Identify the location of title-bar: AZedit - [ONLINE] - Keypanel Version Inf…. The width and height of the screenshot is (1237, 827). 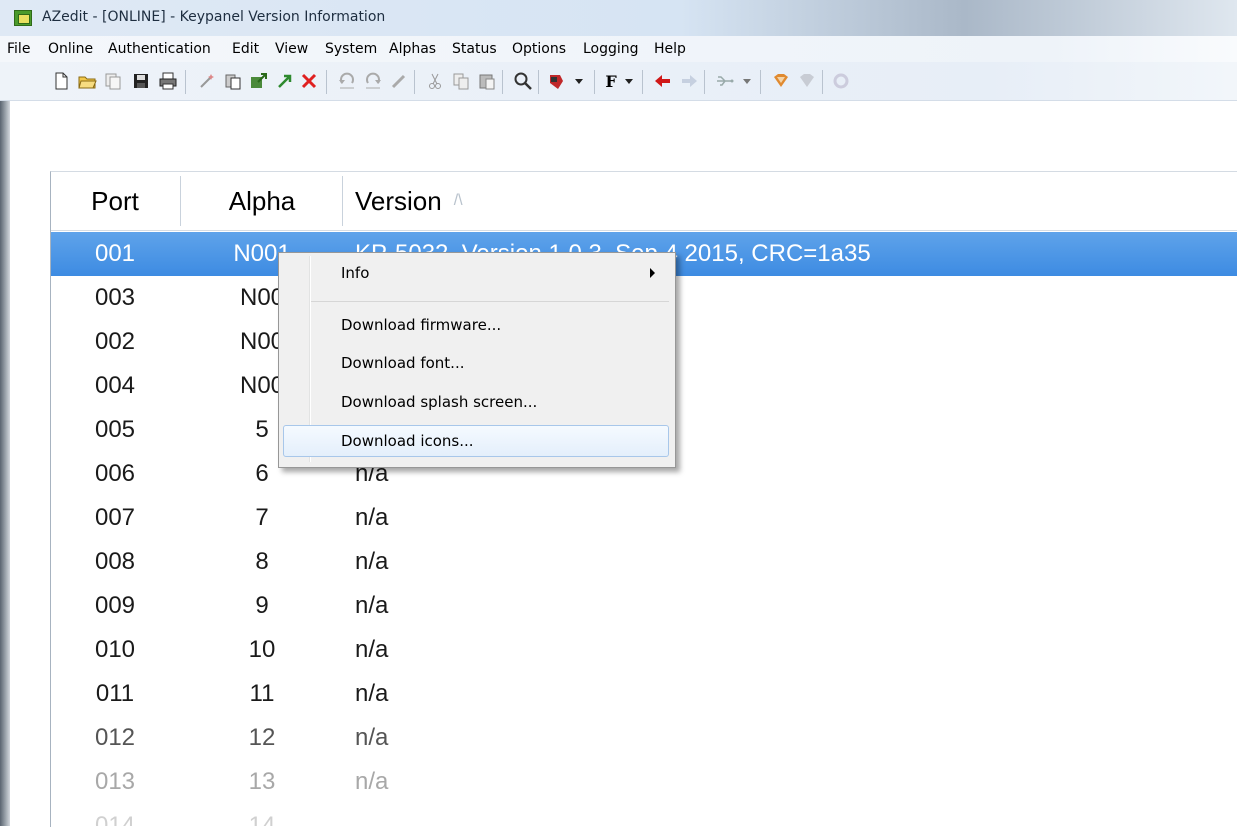
(618, 18).